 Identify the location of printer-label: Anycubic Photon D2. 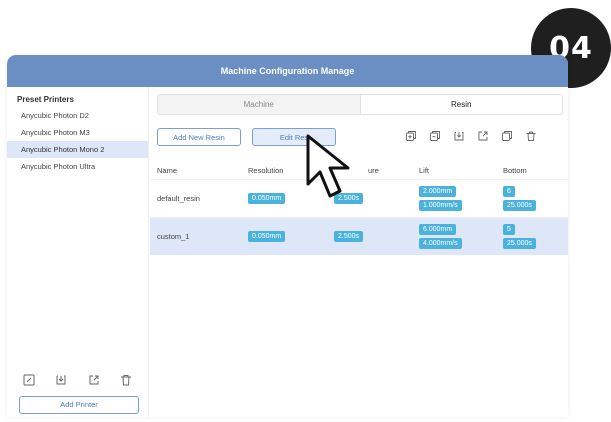
(55, 115).